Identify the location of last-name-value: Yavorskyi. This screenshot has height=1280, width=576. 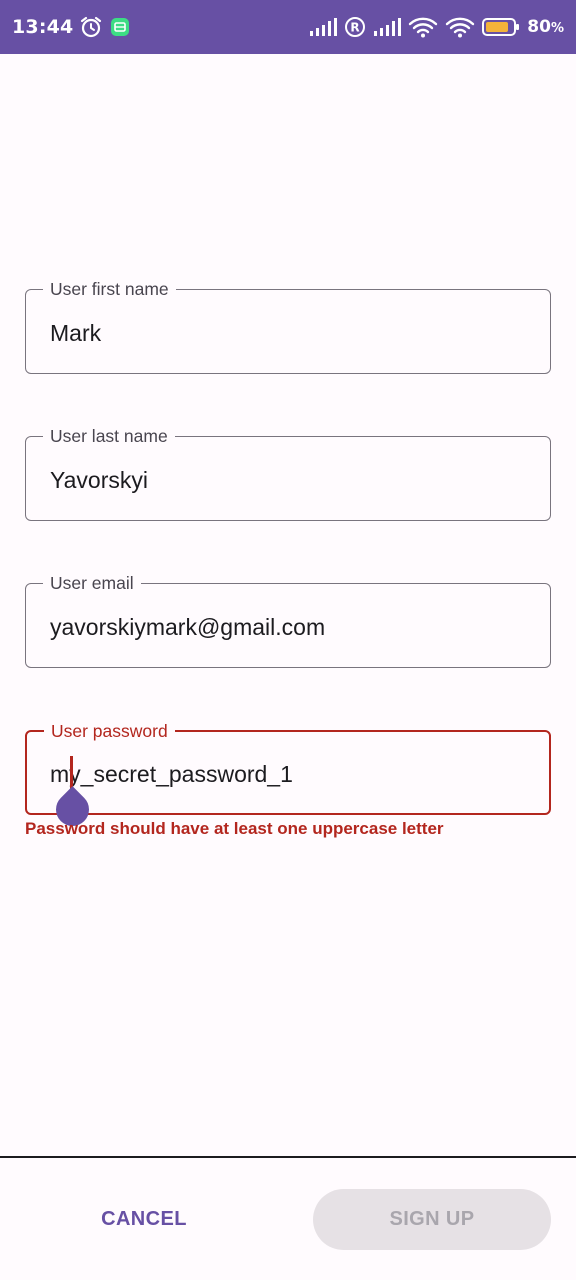
(99, 480).